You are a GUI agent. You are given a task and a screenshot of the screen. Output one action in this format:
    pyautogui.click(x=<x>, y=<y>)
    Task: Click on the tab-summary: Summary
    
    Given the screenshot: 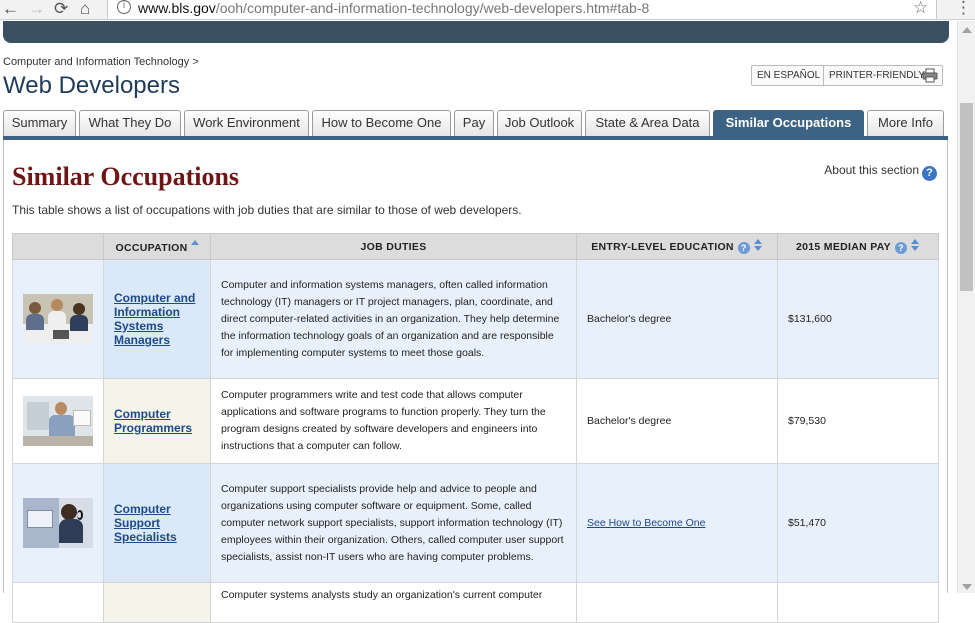 What is the action you would take?
    pyautogui.click(x=39, y=123)
    